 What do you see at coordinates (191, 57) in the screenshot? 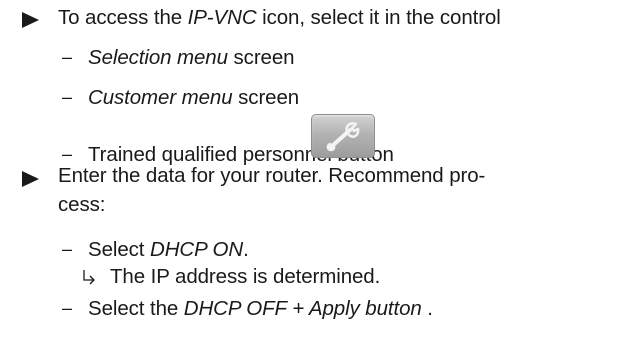
I see `list-item-selection-menu: Selection menu screen` at bounding box center [191, 57].